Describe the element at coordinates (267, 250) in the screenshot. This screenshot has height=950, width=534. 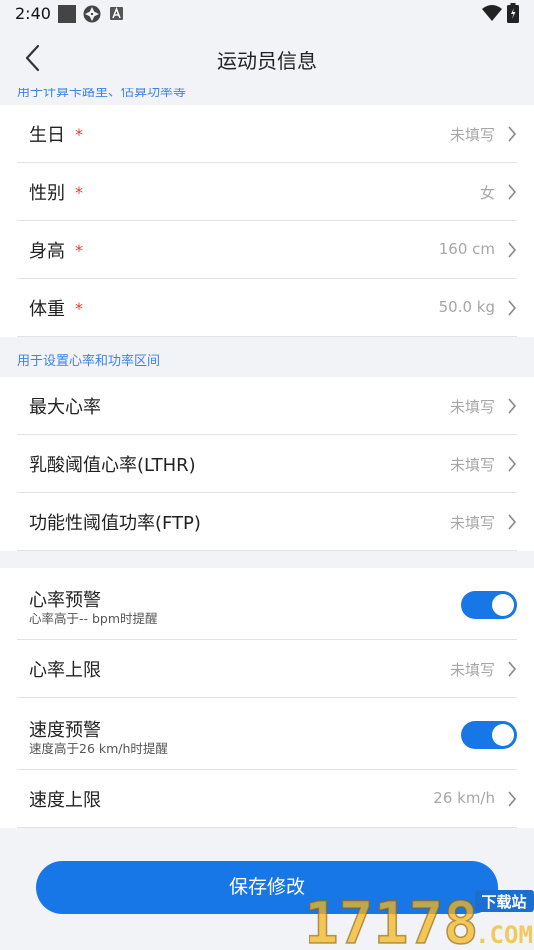
I see `row-height: 身高 * 160 cm` at that location.